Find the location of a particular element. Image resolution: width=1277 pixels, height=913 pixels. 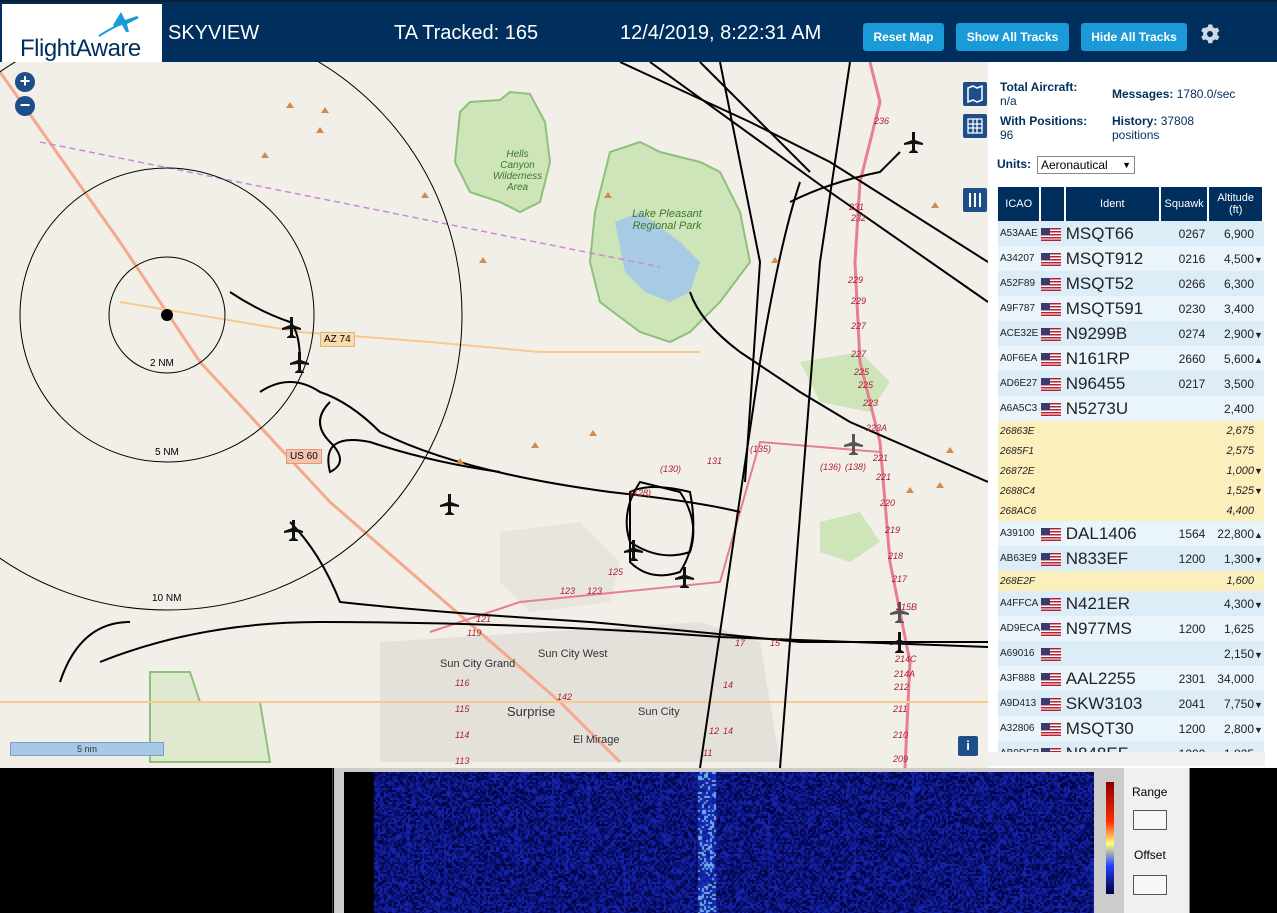

units-select: Aeronautical ▼ is located at coordinates (1086, 165).